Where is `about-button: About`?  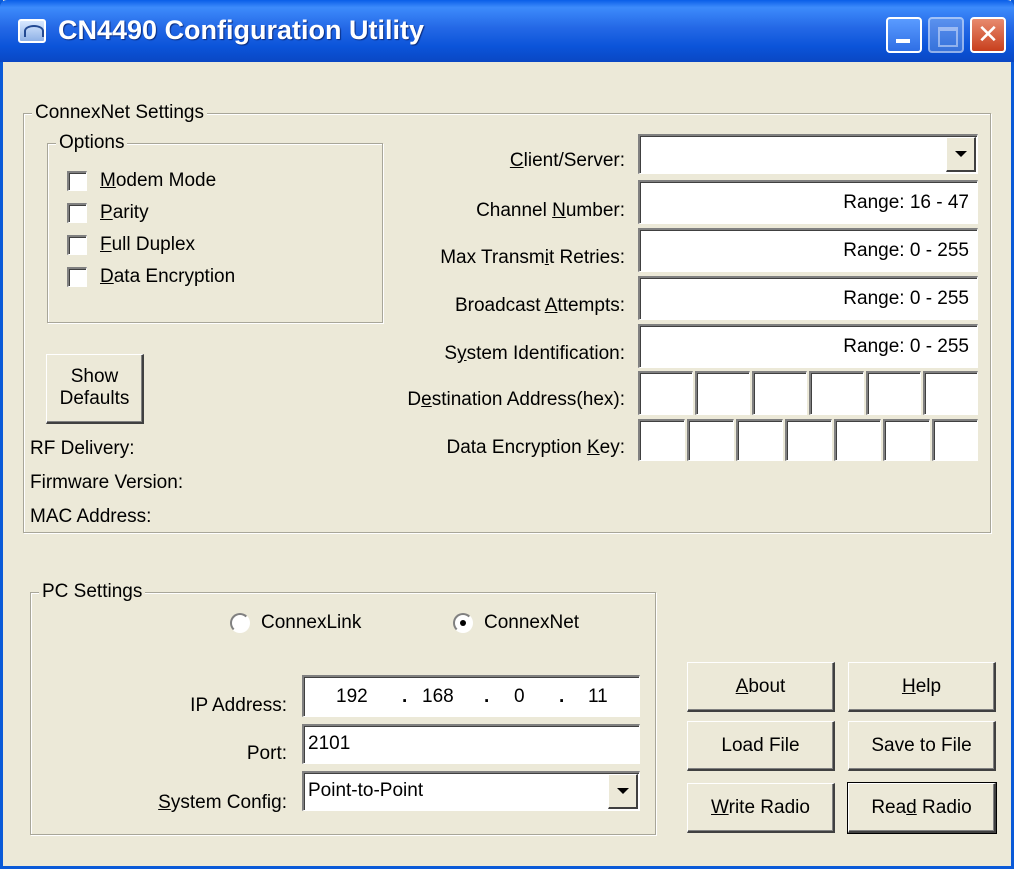 about-button: About is located at coordinates (761, 687).